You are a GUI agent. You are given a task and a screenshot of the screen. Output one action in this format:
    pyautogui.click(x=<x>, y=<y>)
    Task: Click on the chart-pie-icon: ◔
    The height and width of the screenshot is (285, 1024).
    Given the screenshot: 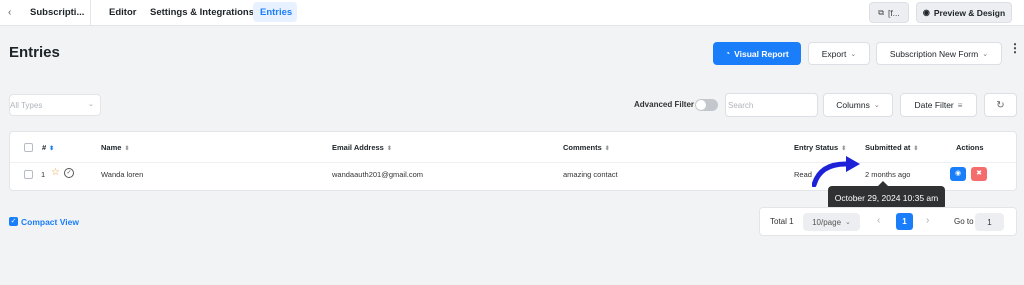 What is the action you would take?
    pyautogui.click(x=728, y=53)
    